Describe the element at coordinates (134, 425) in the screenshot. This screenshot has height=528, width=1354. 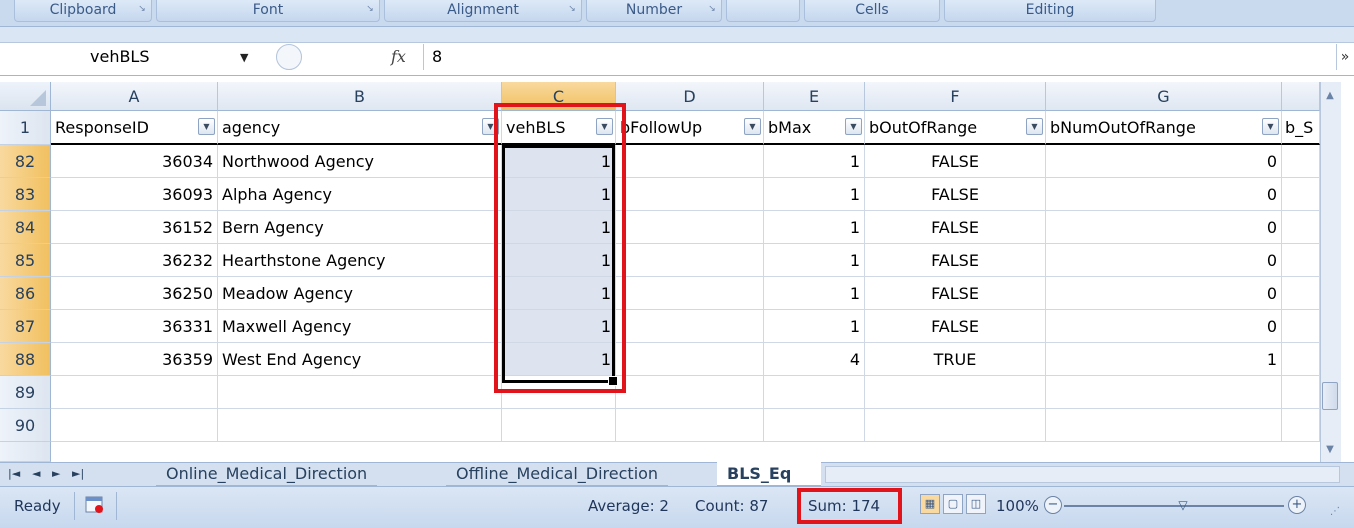
I see `cell-responseid` at that location.